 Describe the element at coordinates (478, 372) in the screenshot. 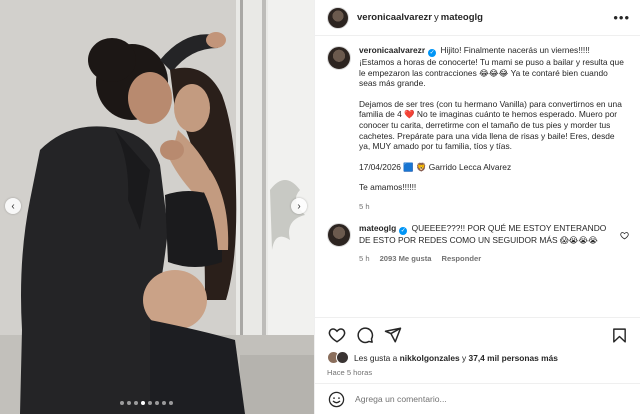

I see `post-time: Hace 5 horas` at that location.